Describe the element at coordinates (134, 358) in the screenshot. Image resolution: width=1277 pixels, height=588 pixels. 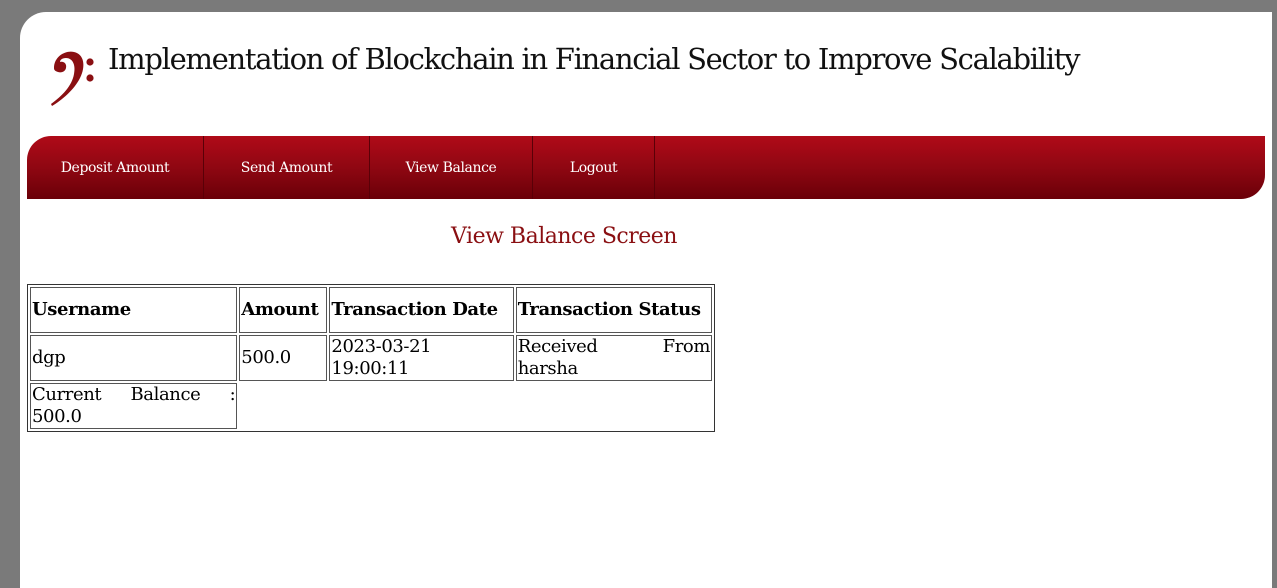
I see `cell-username: dgp` at that location.